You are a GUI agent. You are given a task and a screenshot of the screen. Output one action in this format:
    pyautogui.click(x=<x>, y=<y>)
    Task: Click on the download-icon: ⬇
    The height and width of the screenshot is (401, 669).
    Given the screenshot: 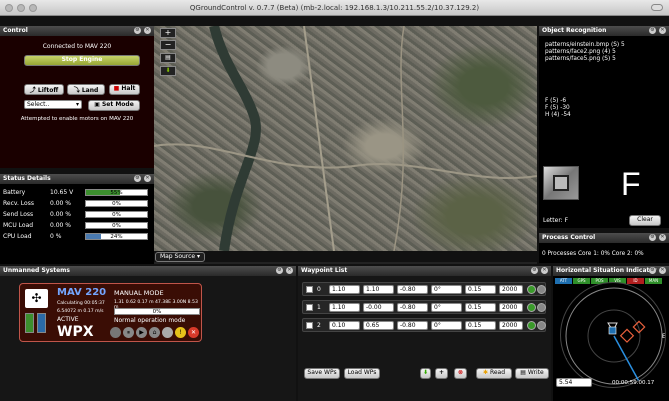 What is the action you would take?
    pyautogui.click(x=425, y=372)
    